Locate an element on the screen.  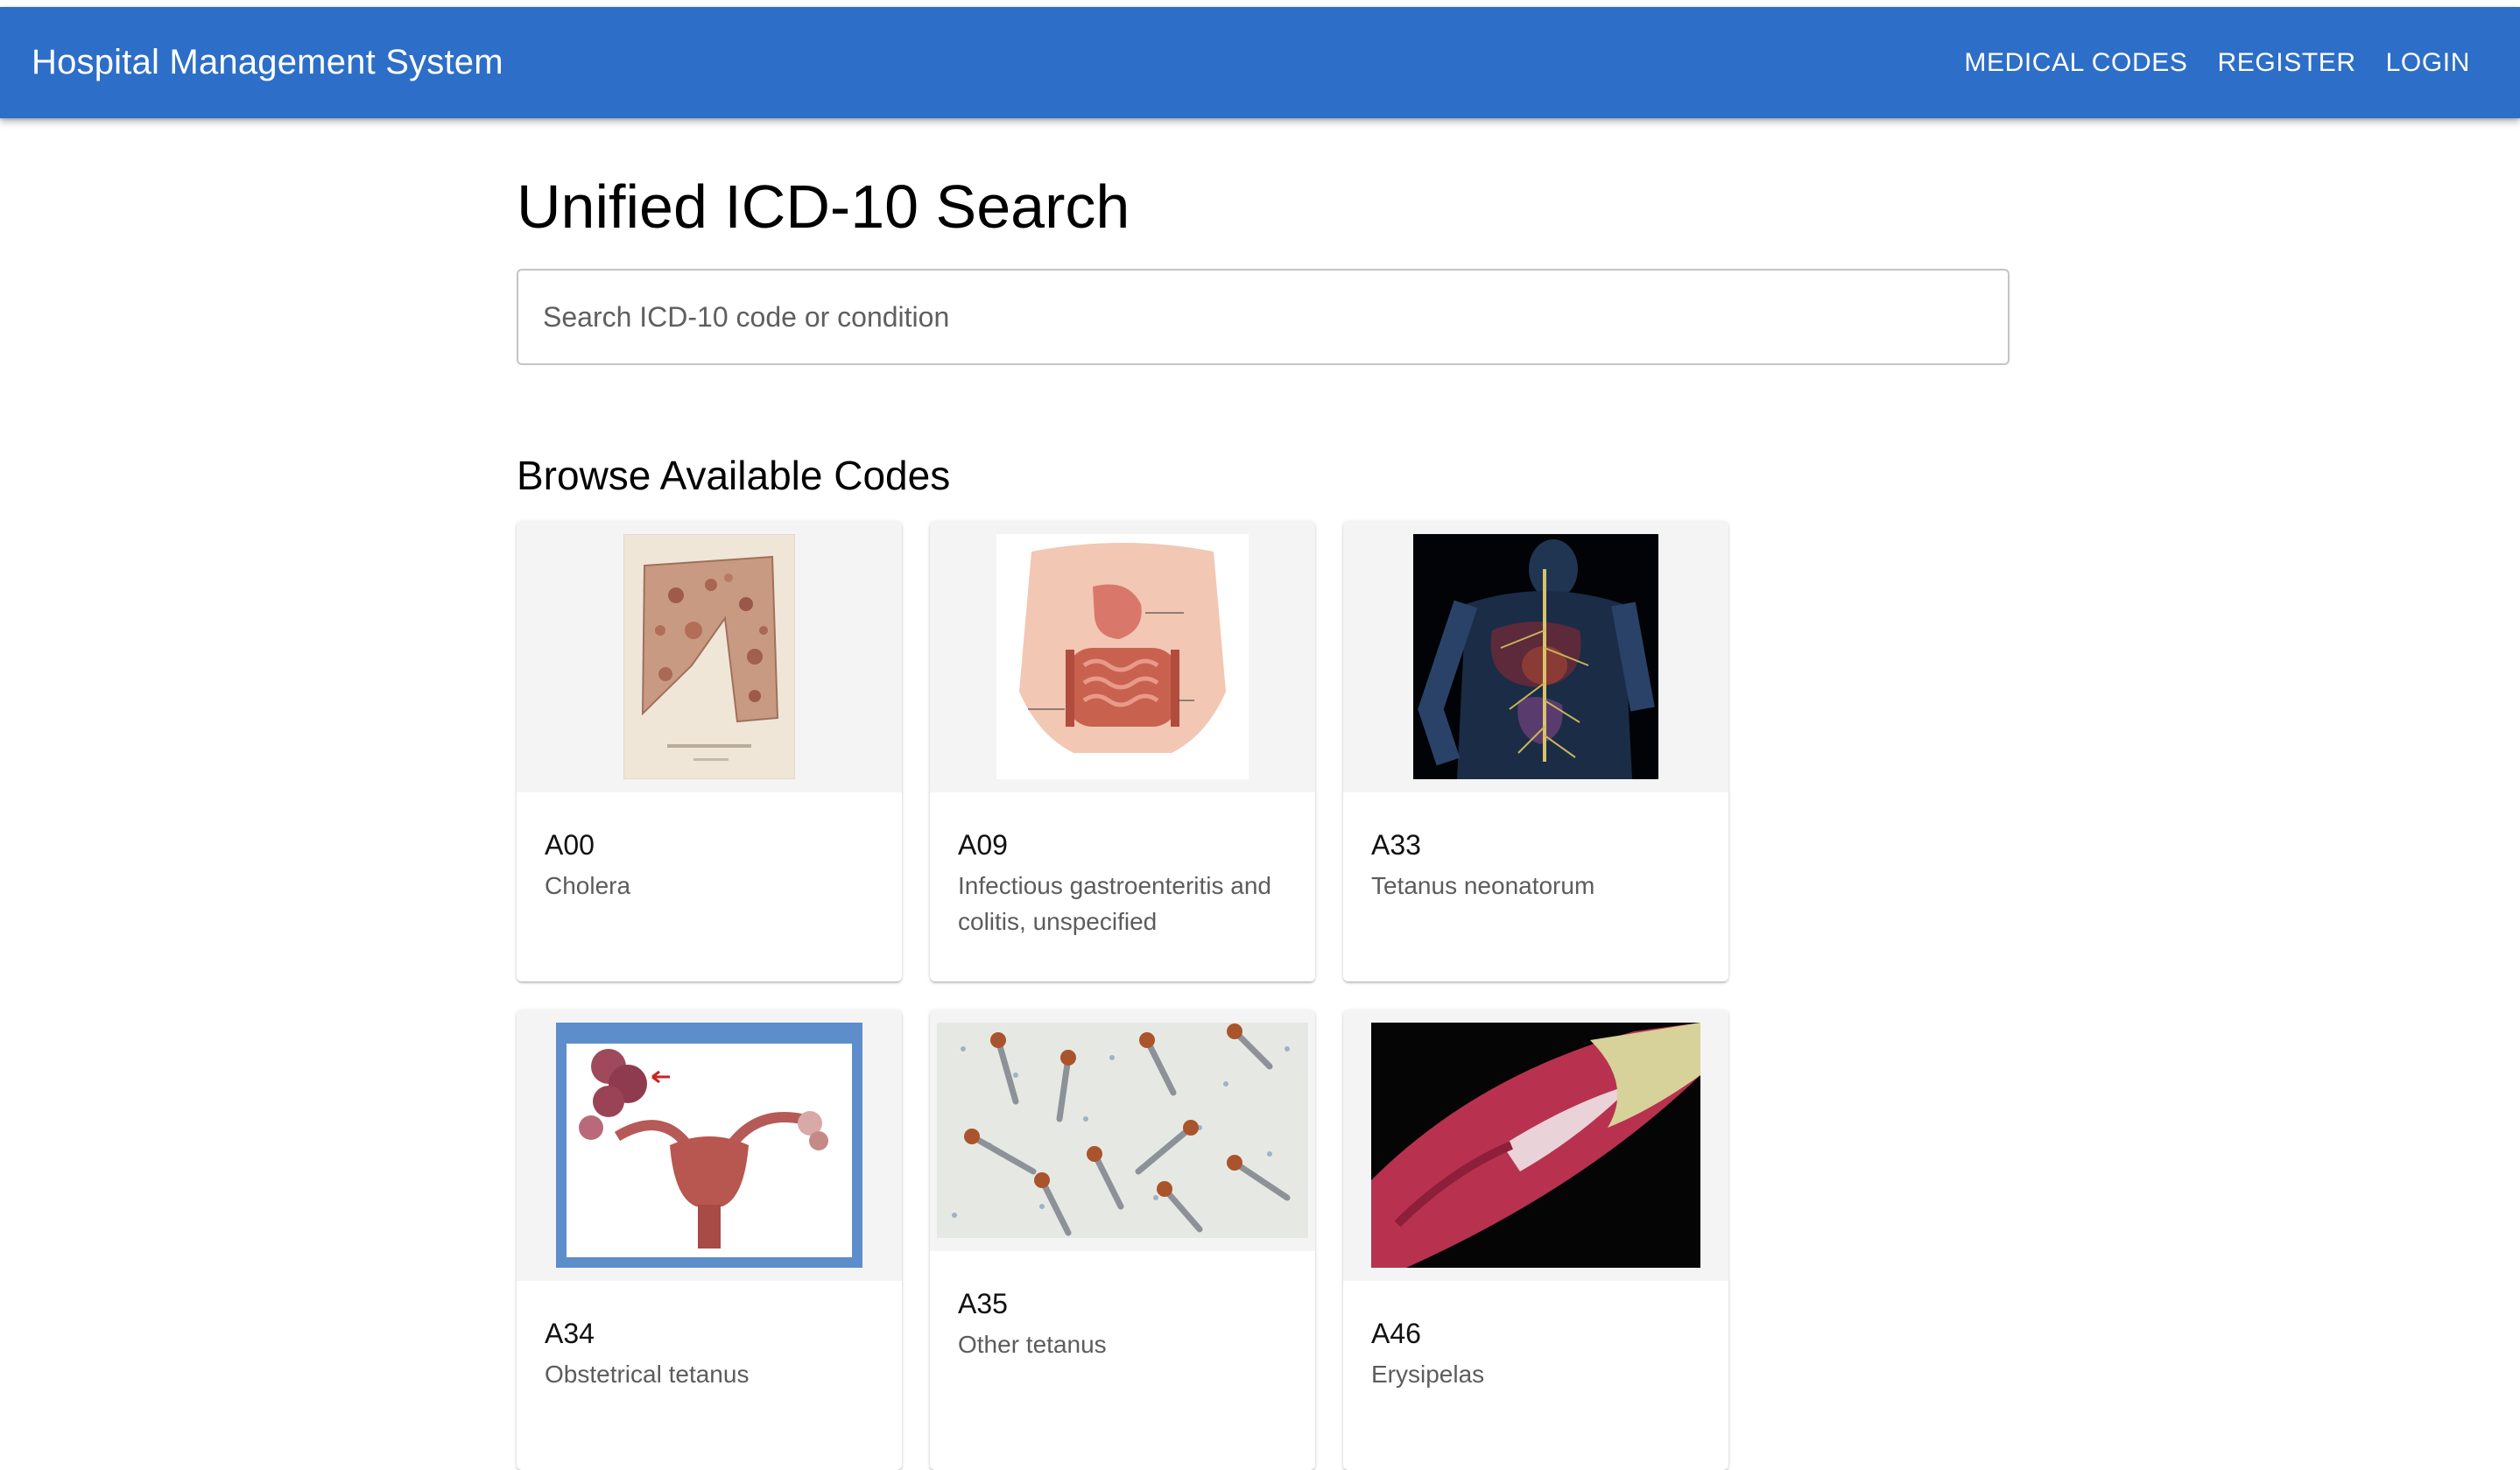
card-description: Tetanus neonatorum is located at coordinates (1483, 886).